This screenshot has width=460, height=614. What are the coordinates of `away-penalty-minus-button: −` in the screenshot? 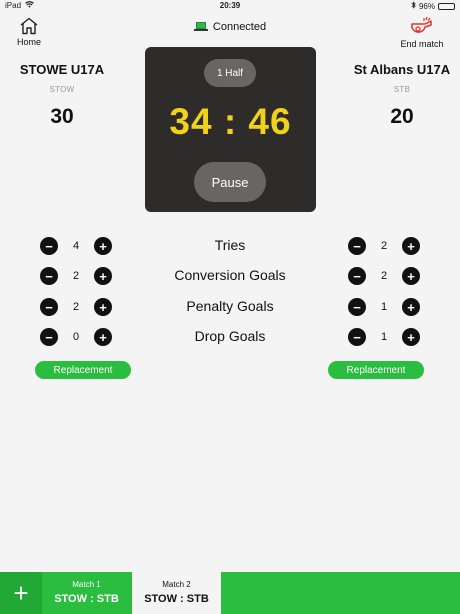 It's located at (357, 307).